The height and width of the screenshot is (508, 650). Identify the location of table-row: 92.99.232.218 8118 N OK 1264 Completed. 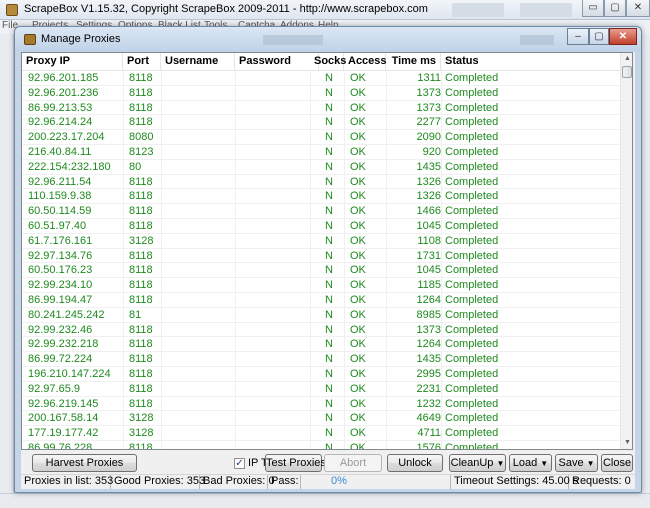
(321, 345).